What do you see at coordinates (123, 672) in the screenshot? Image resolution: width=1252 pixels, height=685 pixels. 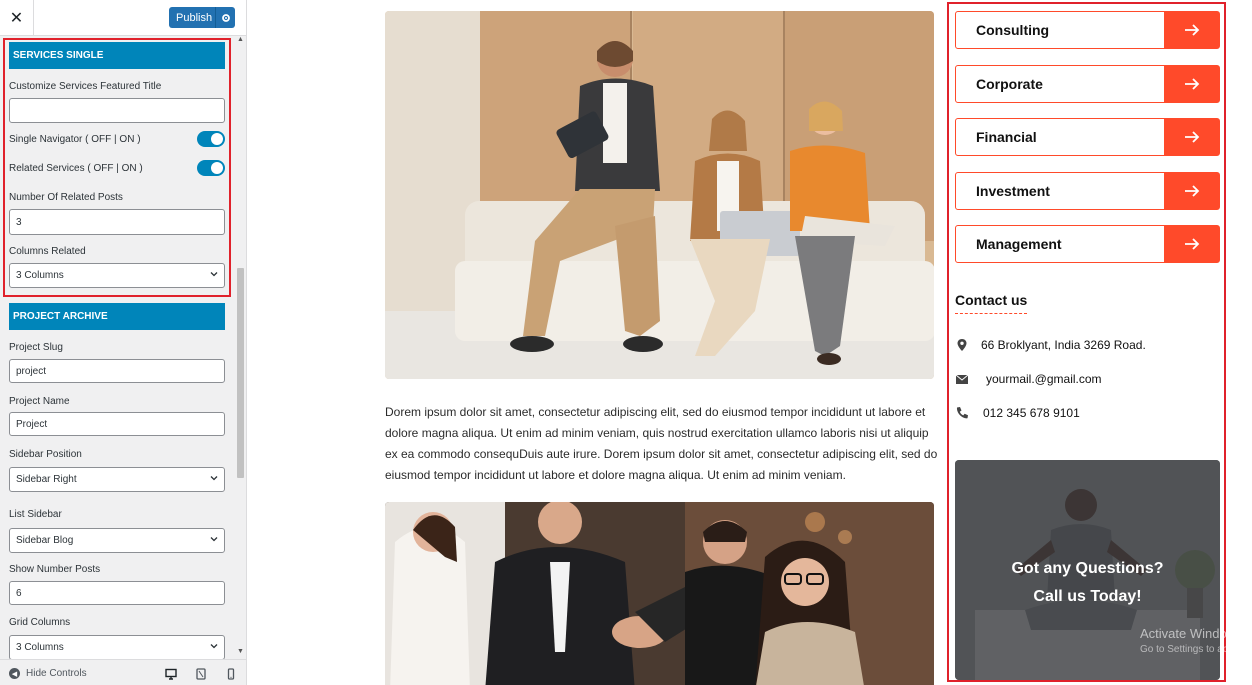 I see `panel-footer: ◀ Hide Controls` at bounding box center [123, 672].